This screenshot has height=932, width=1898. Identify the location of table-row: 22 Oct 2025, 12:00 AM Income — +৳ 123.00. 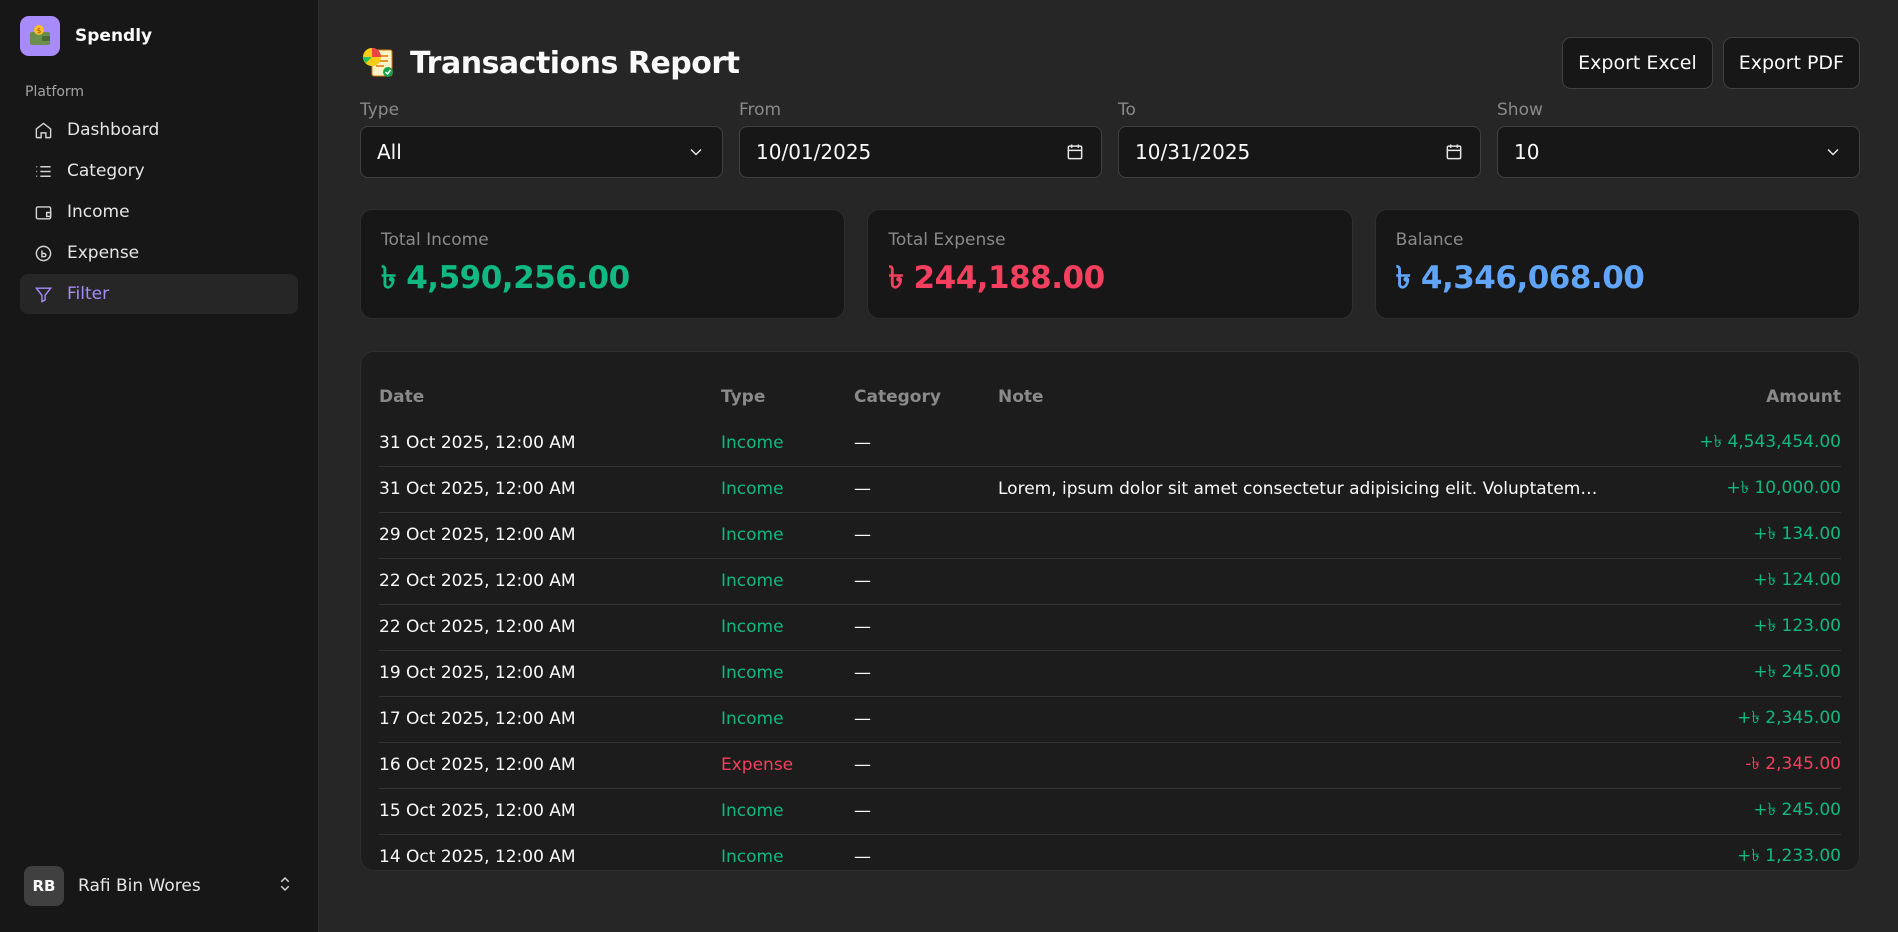
(1110, 627).